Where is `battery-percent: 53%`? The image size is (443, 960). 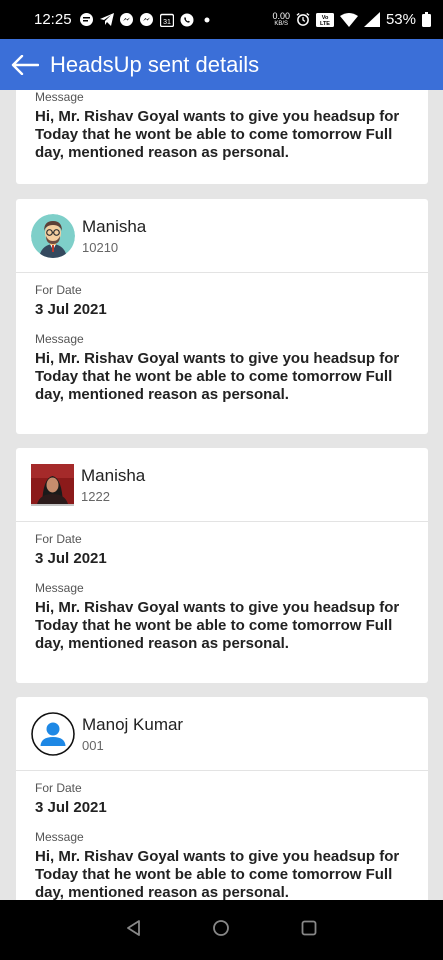
battery-percent: 53% is located at coordinates (400, 19).